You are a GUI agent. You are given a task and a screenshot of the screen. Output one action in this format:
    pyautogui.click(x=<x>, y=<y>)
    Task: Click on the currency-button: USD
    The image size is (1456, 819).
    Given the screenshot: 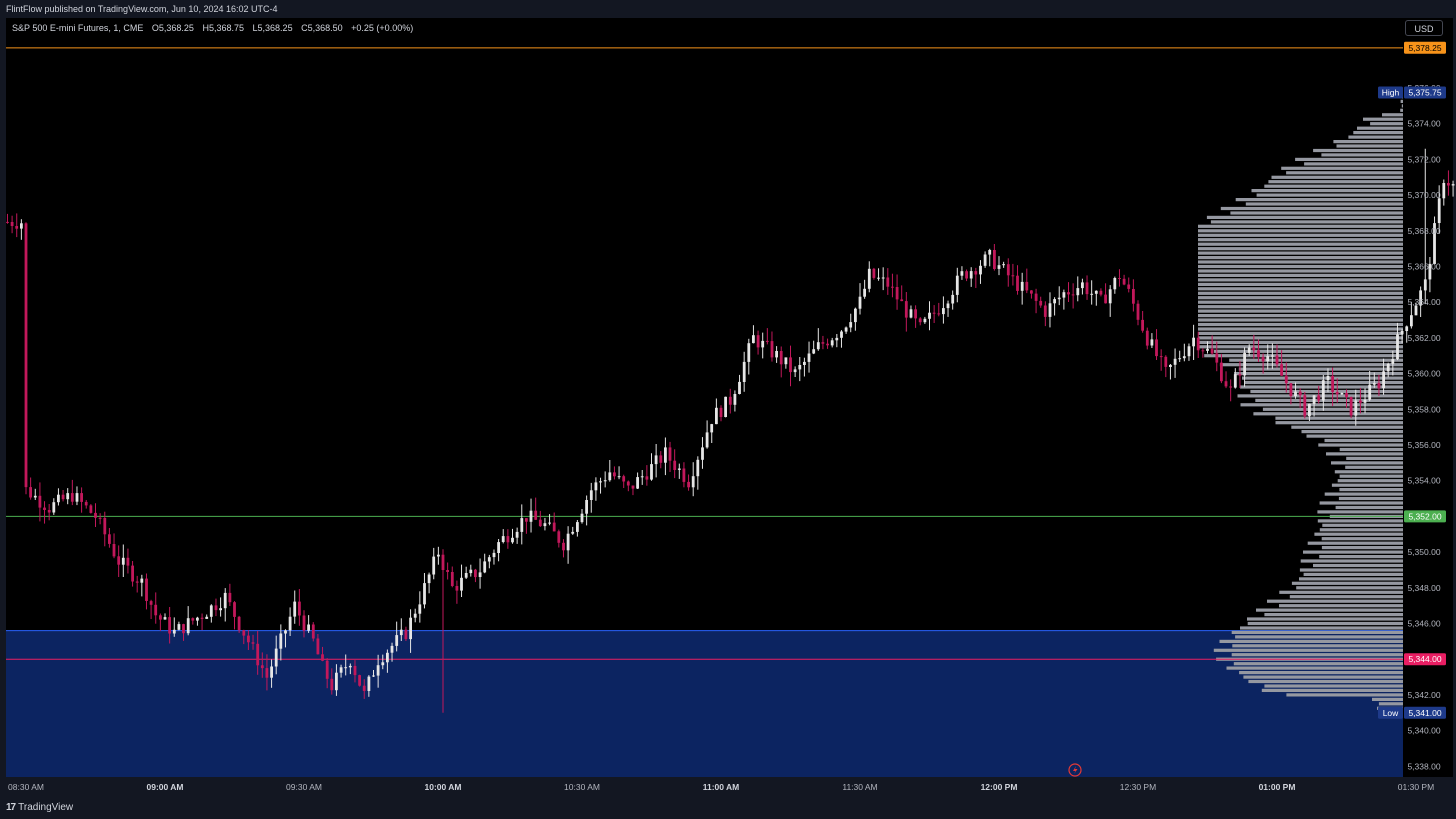 What is the action you would take?
    pyautogui.click(x=1424, y=28)
    